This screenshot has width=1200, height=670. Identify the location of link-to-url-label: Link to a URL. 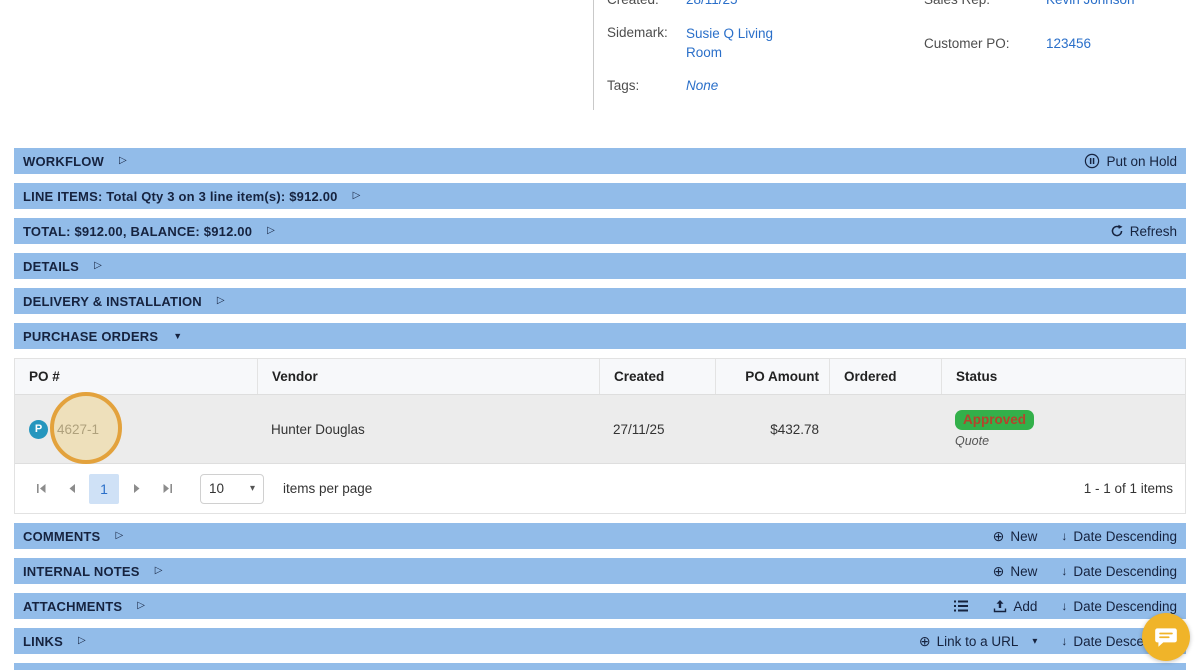
(977, 641).